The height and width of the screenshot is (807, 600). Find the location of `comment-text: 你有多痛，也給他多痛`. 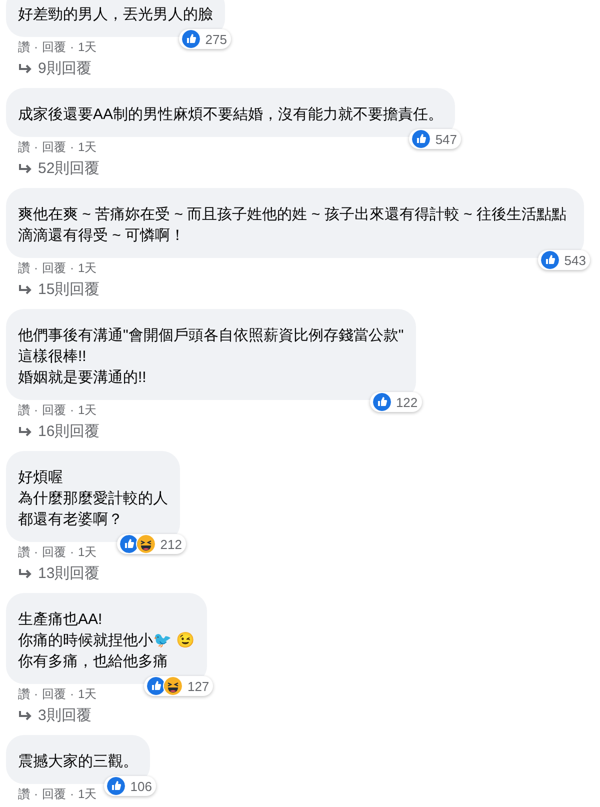

comment-text: 你有多痛，也給他多痛 is located at coordinates (93, 662).